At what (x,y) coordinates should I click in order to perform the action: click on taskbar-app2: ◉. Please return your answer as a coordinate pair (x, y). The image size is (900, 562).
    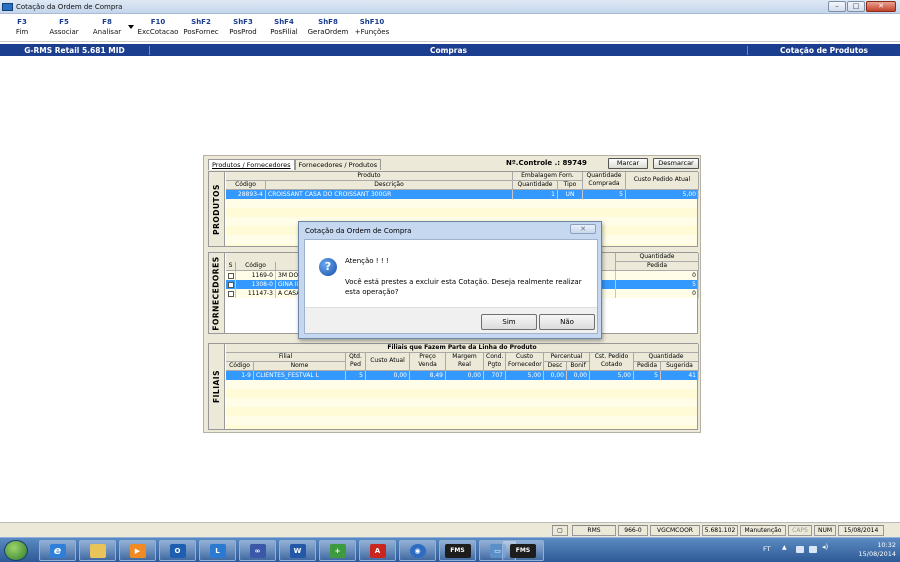
    Looking at the image, I should click on (417, 550).